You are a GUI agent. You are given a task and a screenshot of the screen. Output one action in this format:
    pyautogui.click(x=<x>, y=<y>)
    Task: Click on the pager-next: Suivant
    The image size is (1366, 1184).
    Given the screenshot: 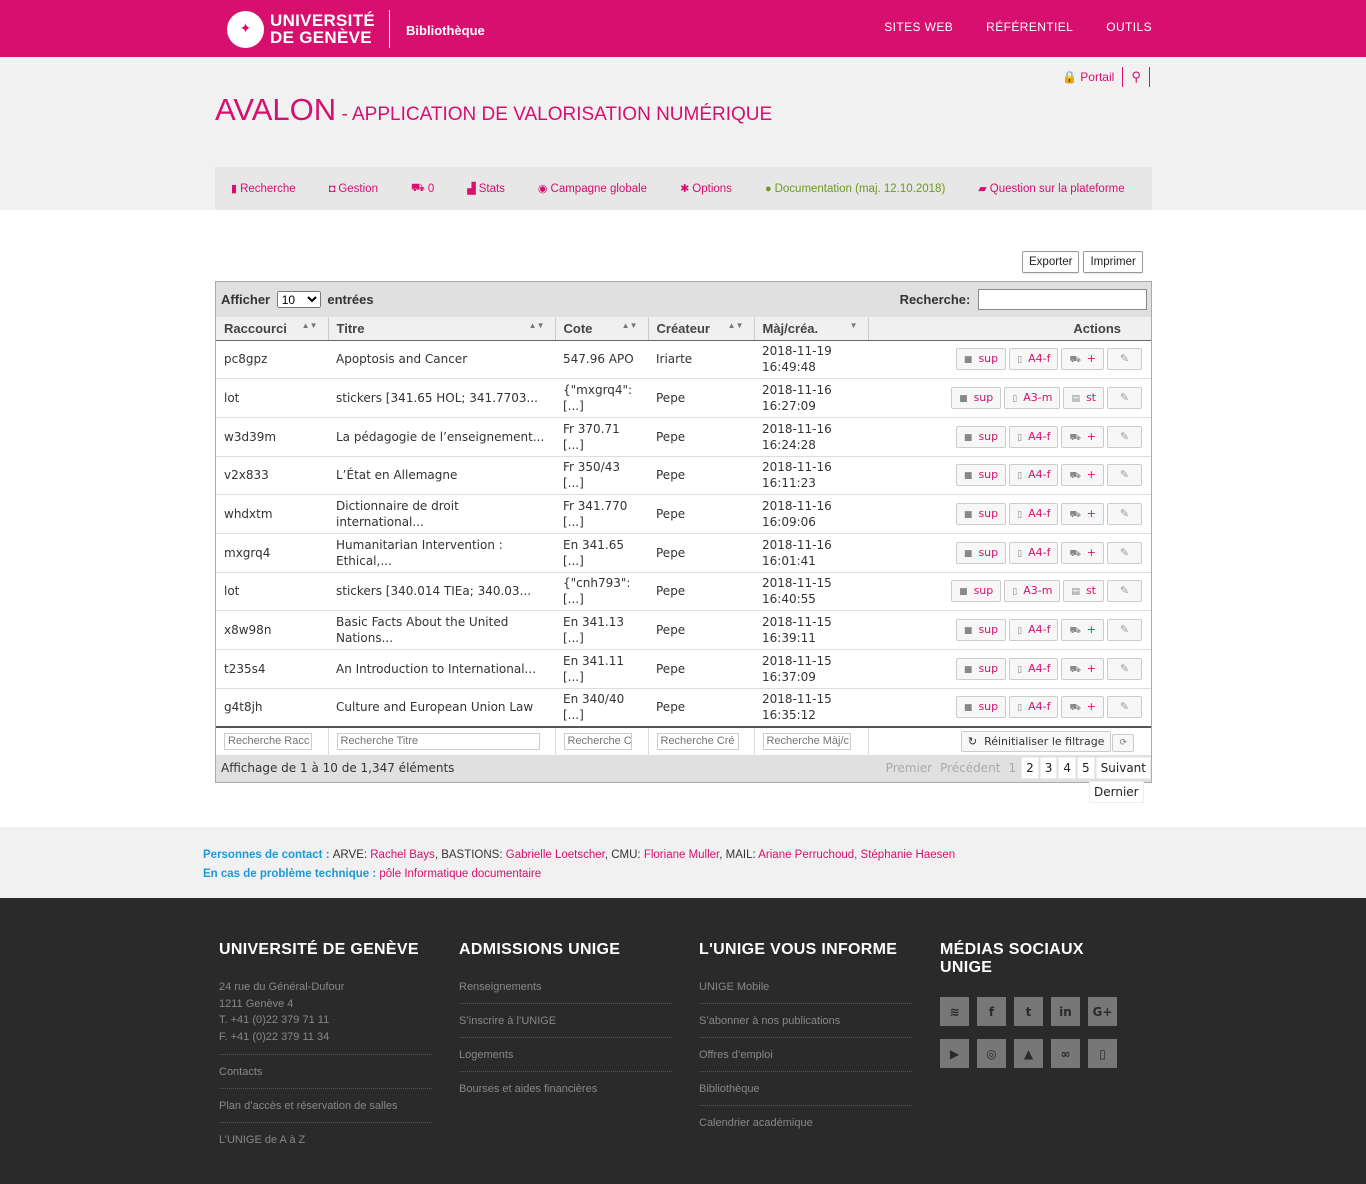 What is the action you would take?
    pyautogui.click(x=1123, y=768)
    